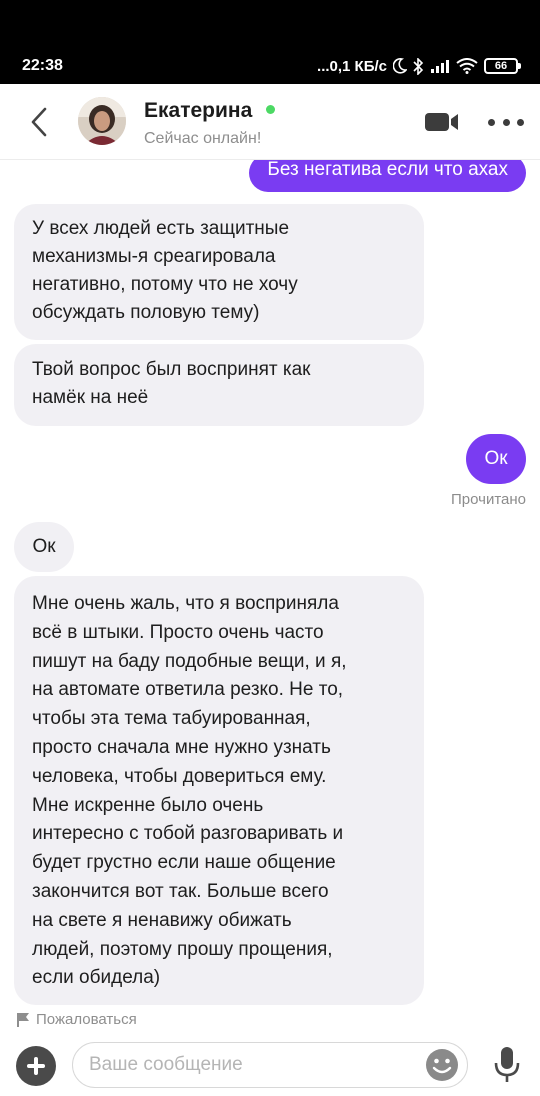 The image size is (540, 1096). I want to click on bluetooth-icon, so click(418, 66).